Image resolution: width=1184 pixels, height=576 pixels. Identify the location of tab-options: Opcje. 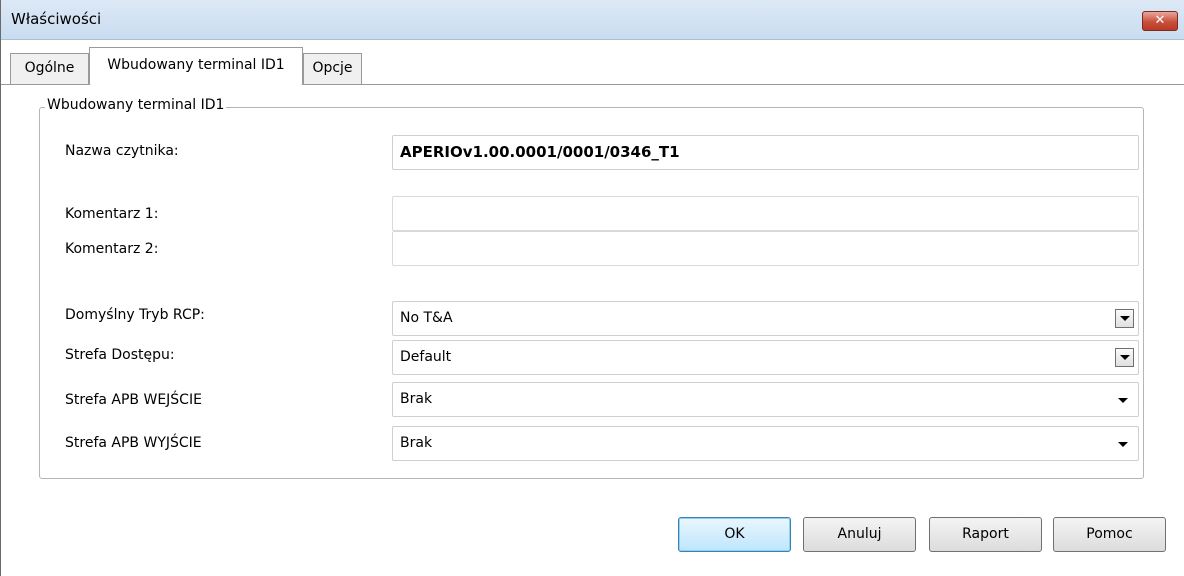
(332, 68).